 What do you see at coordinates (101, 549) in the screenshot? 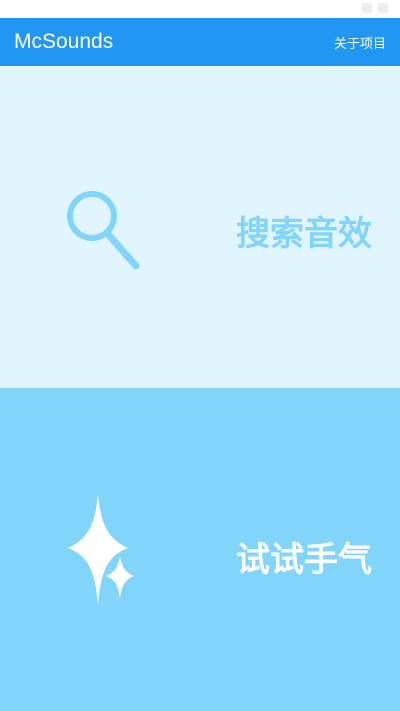
I see `sparkle-icon` at bounding box center [101, 549].